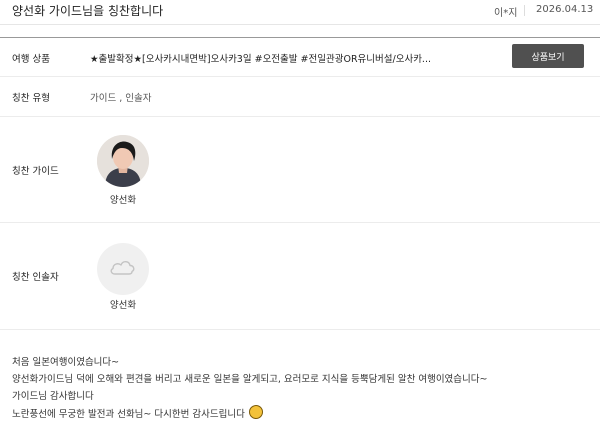 Image resolution: width=600 pixels, height=423 pixels. What do you see at coordinates (506, 13) in the screenshot?
I see `author-name: 이*지` at bounding box center [506, 13].